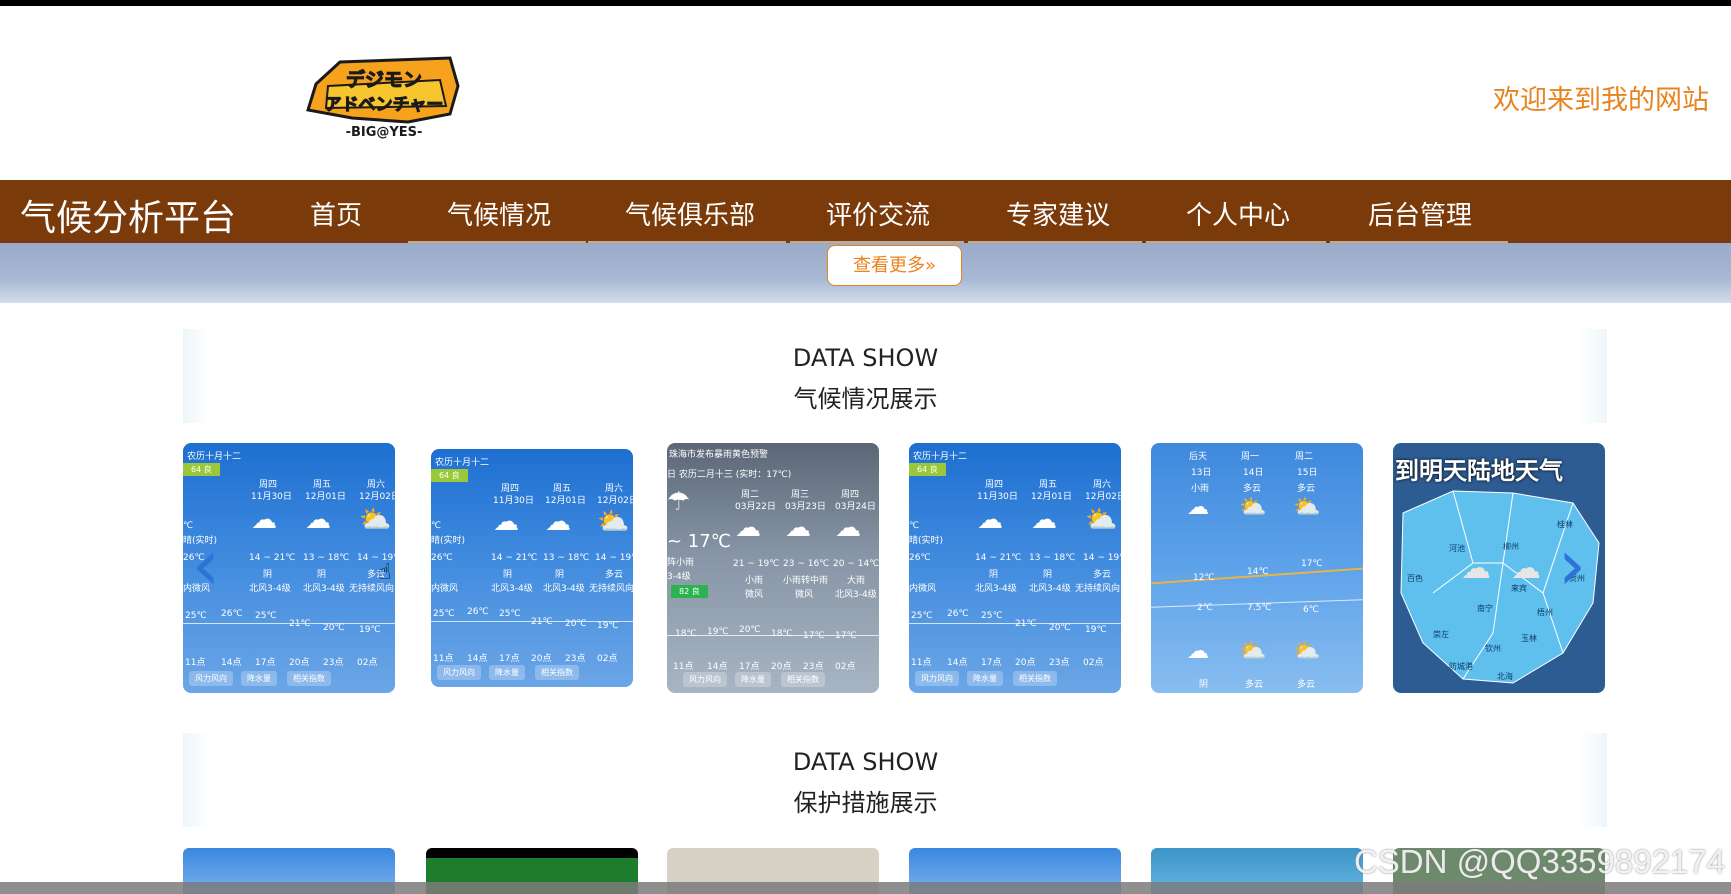 The height and width of the screenshot is (894, 1731). What do you see at coordinates (128, 215) in the screenshot?
I see `nav-brand: 气候分析平台` at bounding box center [128, 215].